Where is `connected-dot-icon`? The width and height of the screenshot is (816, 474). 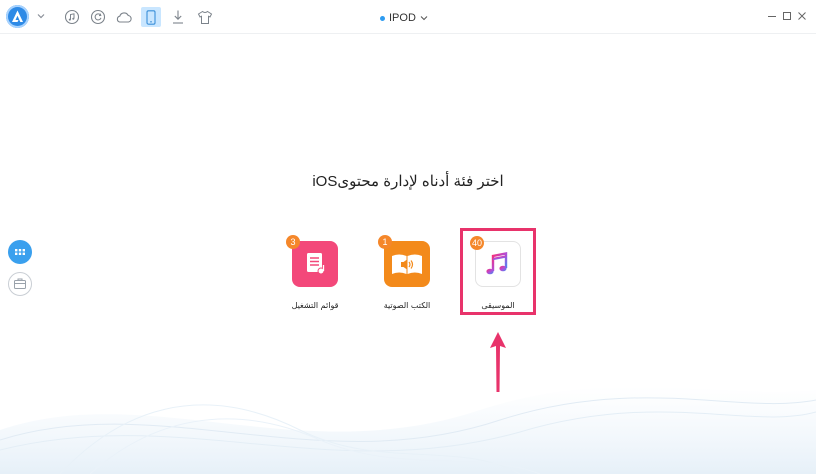 connected-dot-icon is located at coordinates (382, 18).